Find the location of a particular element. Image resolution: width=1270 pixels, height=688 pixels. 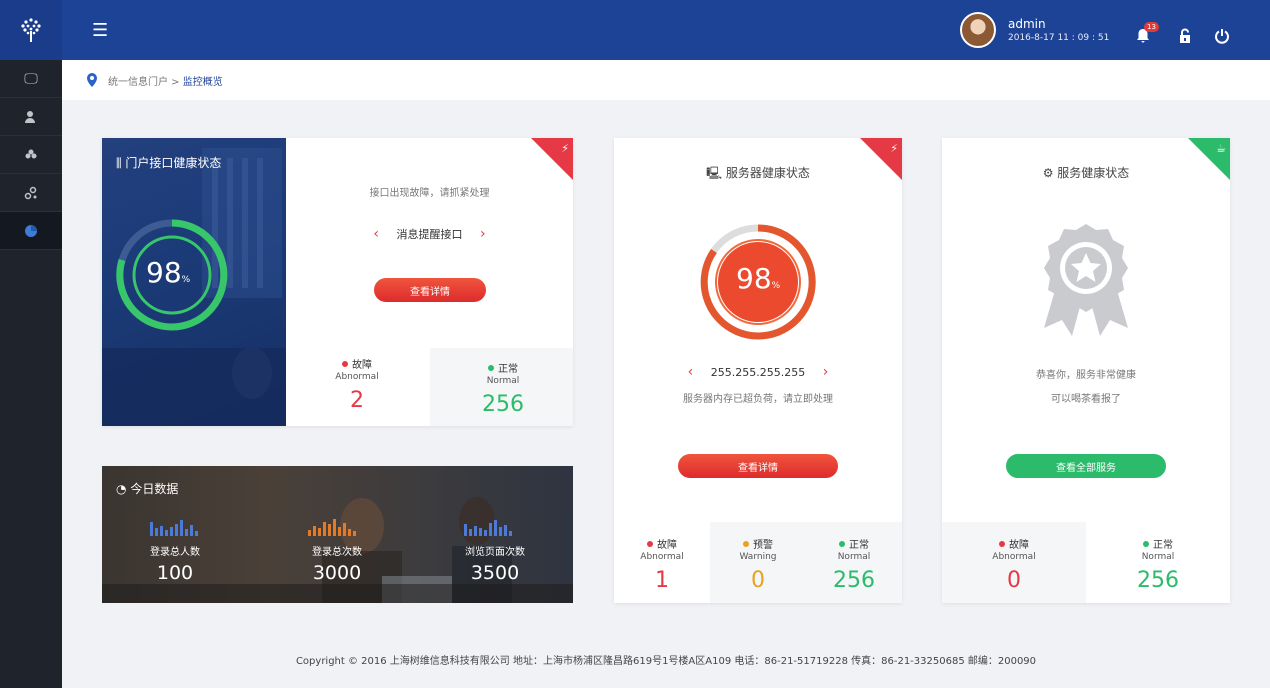

server-abnormal-value: 1 is located at coordinates (662, 580).